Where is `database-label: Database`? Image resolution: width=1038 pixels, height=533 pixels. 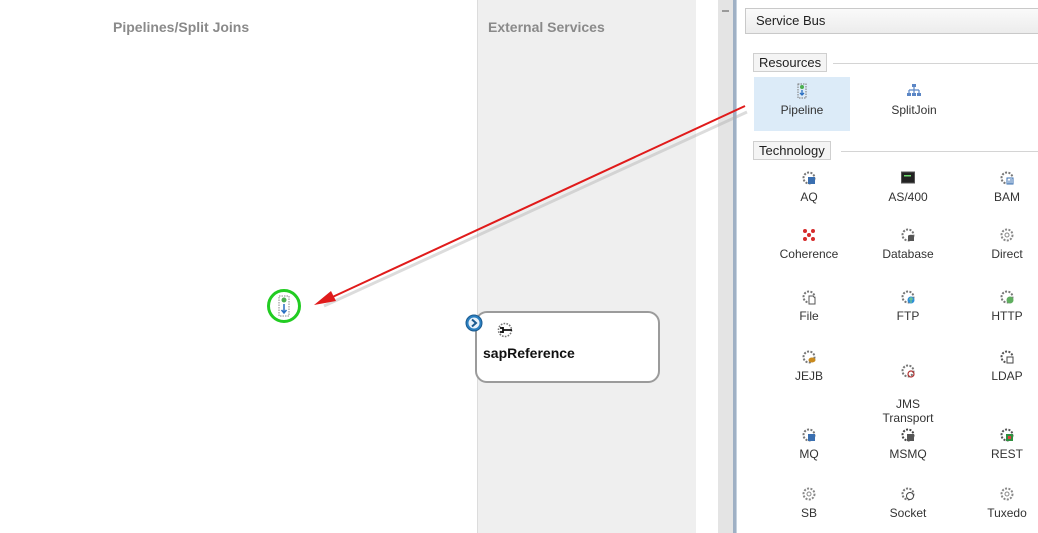 database-label: Database is located at coordinates (908, 254).